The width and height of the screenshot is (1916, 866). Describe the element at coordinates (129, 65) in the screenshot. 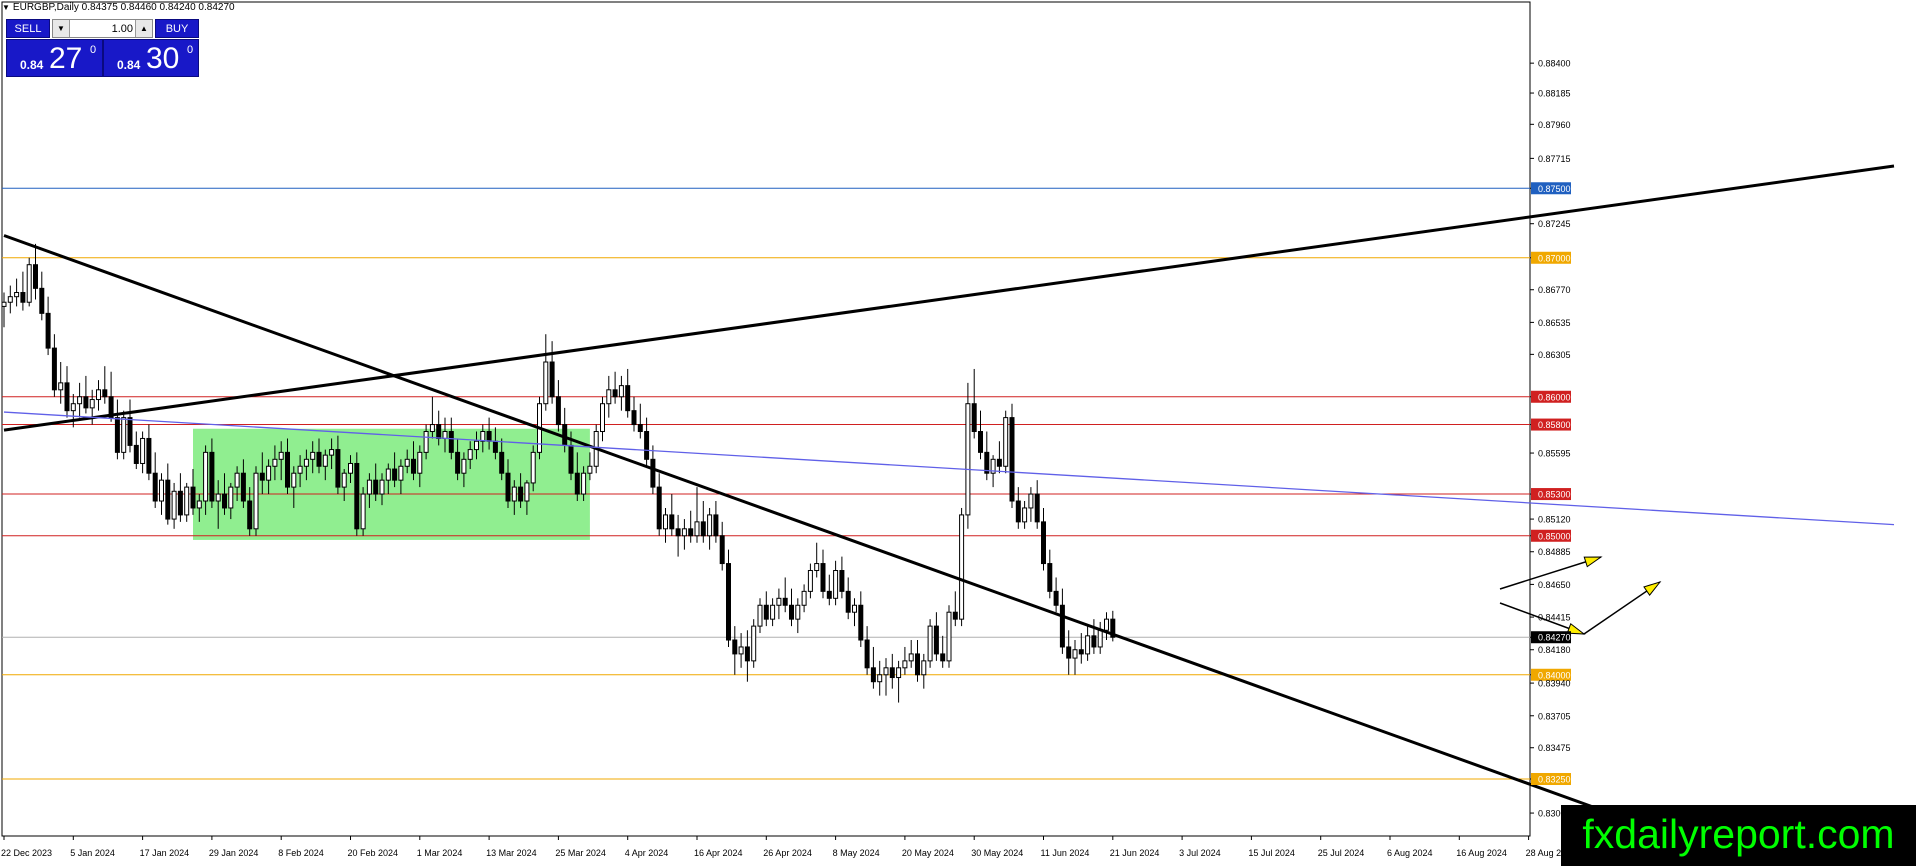

I see `buy-price-prefix: 0.84` at that location.